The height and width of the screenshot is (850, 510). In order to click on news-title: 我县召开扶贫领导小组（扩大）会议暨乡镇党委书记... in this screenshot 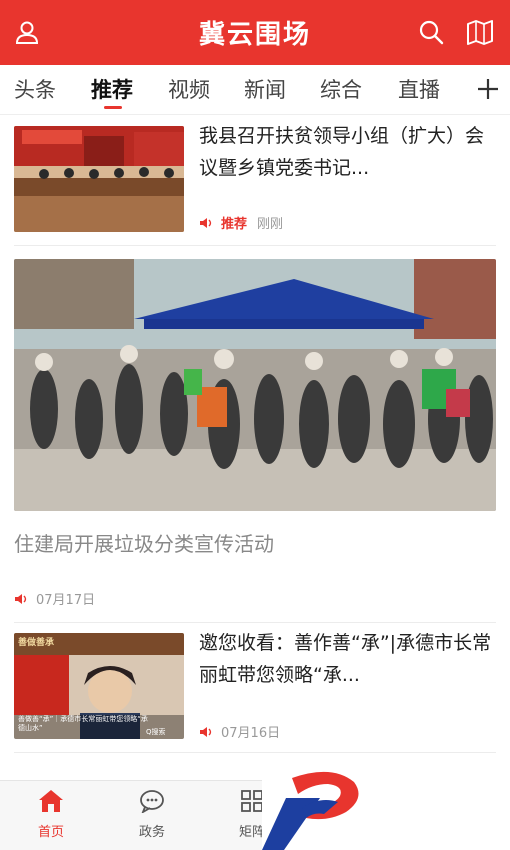, I will do `click(349, 152)`.